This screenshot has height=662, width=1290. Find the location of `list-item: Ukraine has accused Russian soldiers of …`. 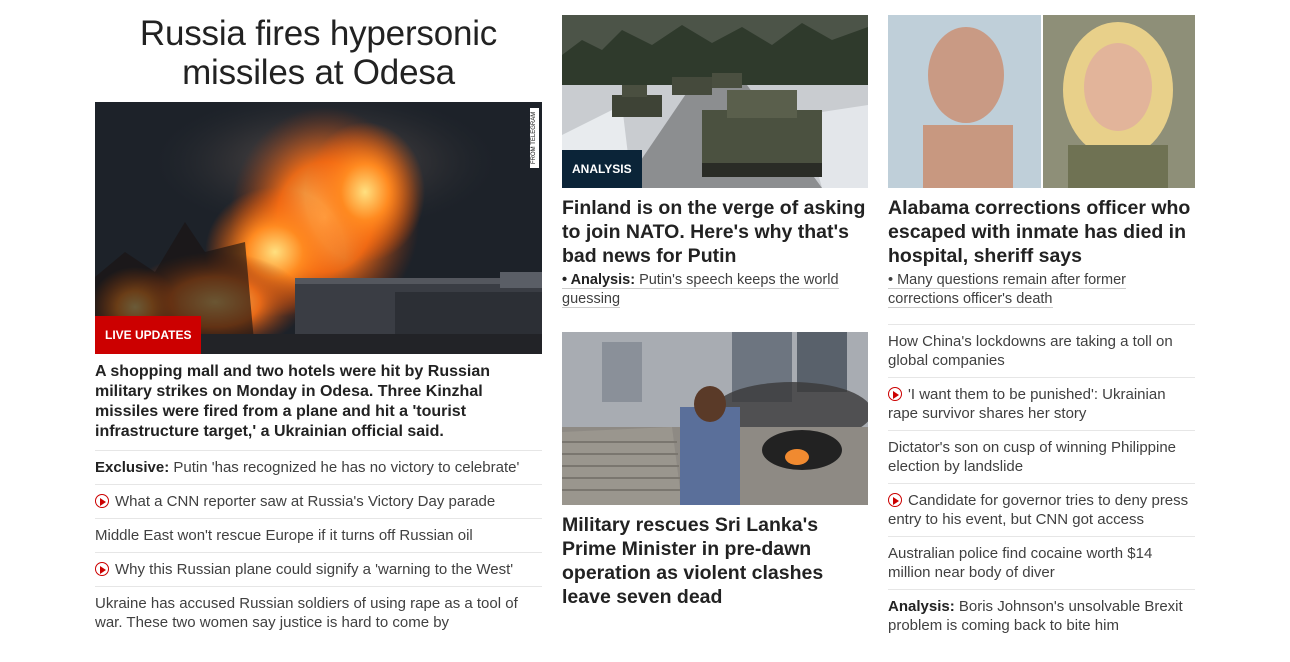

list-item: Ukraine has accused Russian soldiers of … is located at coordinates (318, 612).